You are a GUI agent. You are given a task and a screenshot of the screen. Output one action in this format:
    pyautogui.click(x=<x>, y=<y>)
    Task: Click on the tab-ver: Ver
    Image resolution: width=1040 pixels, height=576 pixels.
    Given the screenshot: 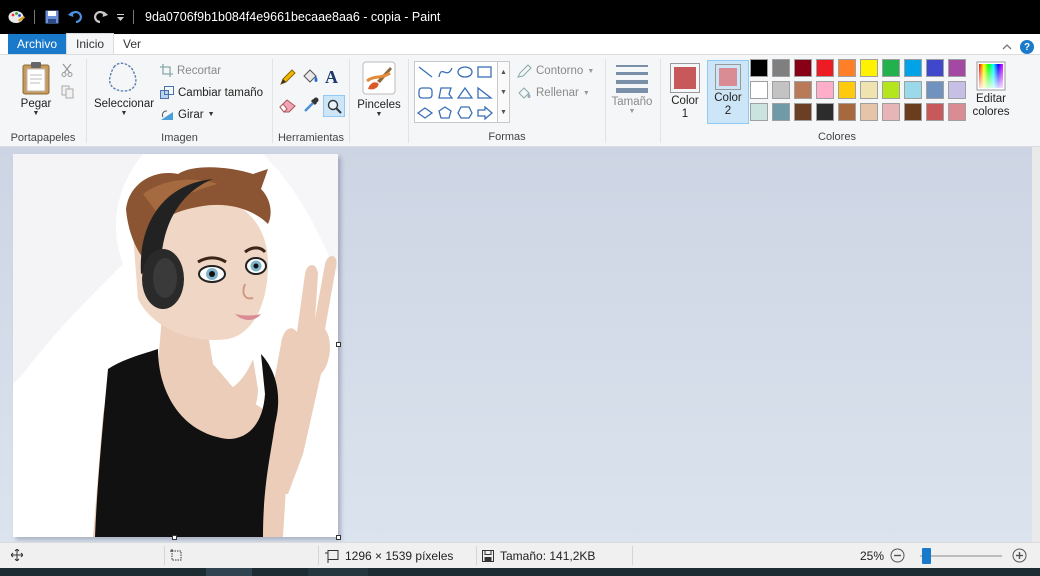 What is the action you would take?
    pyautogui.click(x=132, y=44)
    